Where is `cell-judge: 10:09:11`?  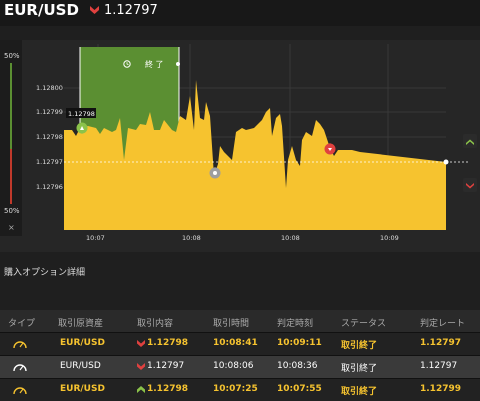
cell-judge: 10:09:11 is located at coordinates (299, 343).